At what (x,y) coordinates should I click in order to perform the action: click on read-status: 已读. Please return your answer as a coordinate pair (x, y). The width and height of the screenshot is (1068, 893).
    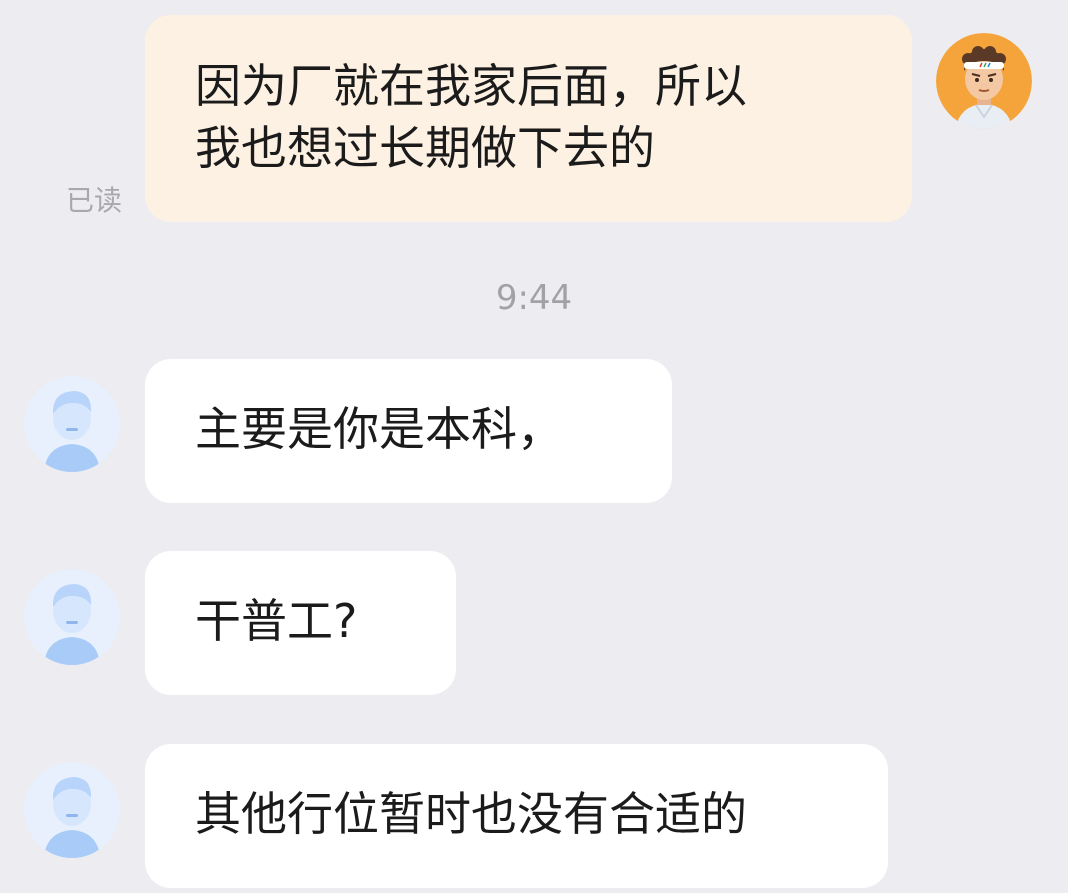
    Looking at the image, I should click on (94, 200).